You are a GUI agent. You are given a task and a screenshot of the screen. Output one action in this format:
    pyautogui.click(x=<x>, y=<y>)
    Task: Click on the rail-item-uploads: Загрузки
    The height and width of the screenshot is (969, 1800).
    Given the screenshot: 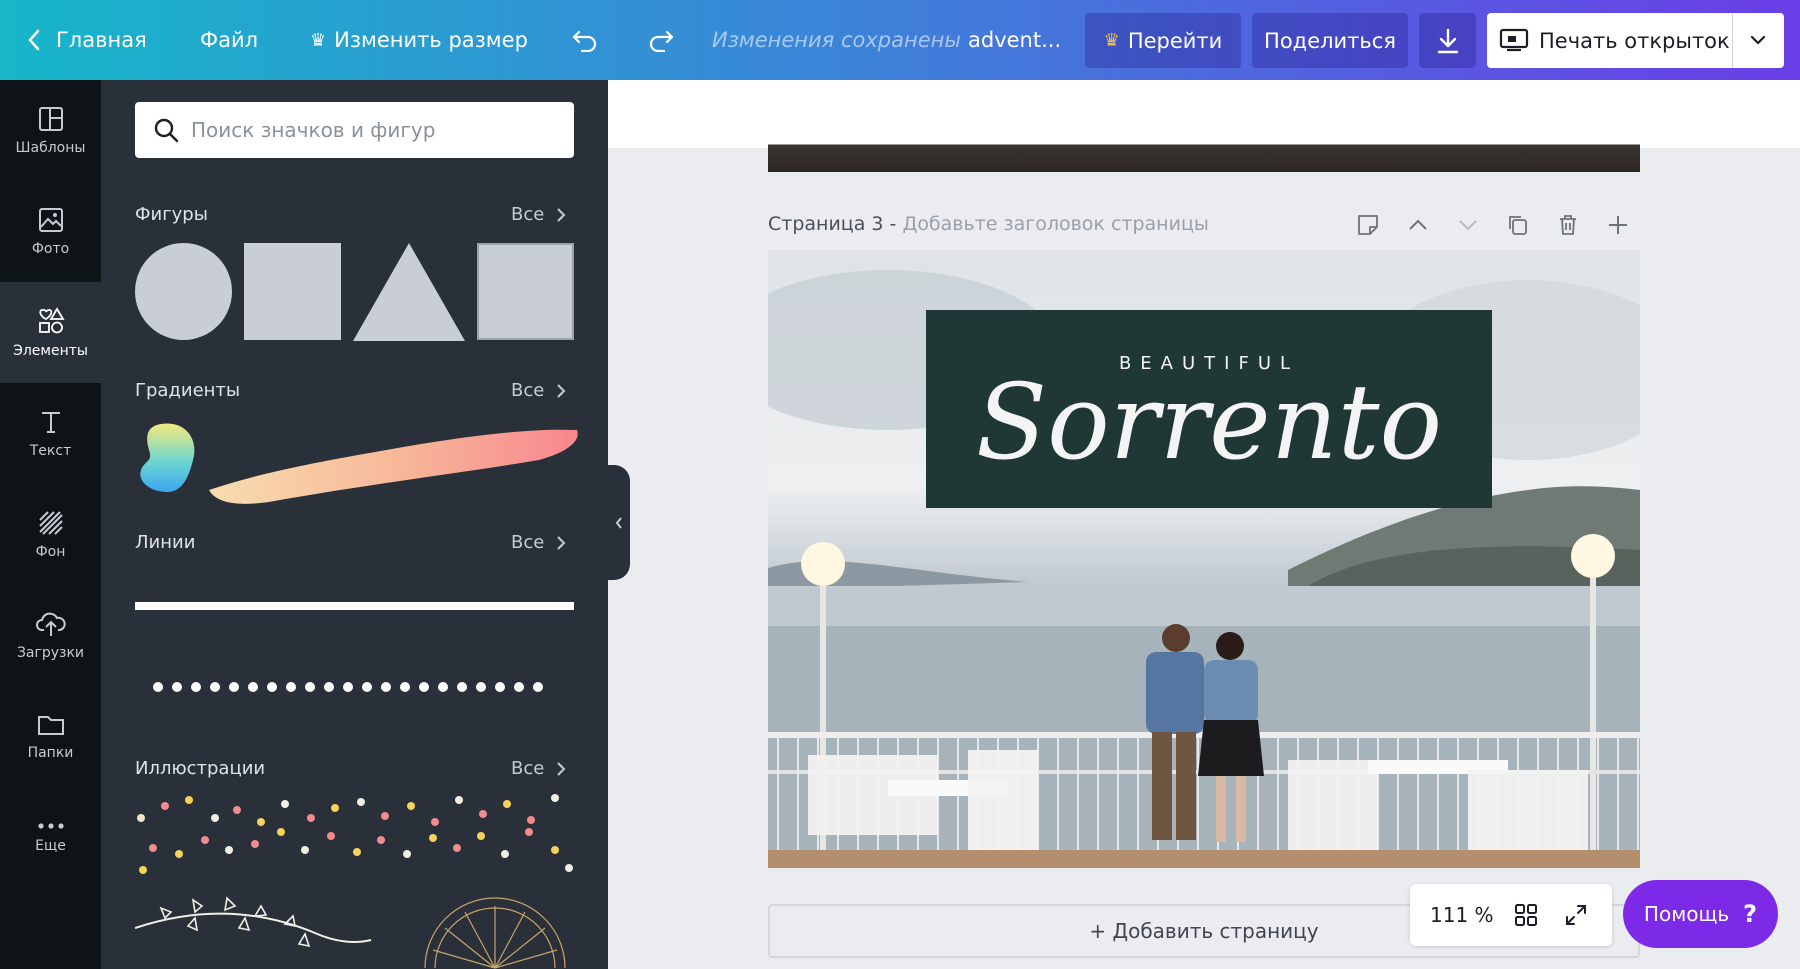 What is the action you would take?
    pyautogui.click(x=50, y=635)
    